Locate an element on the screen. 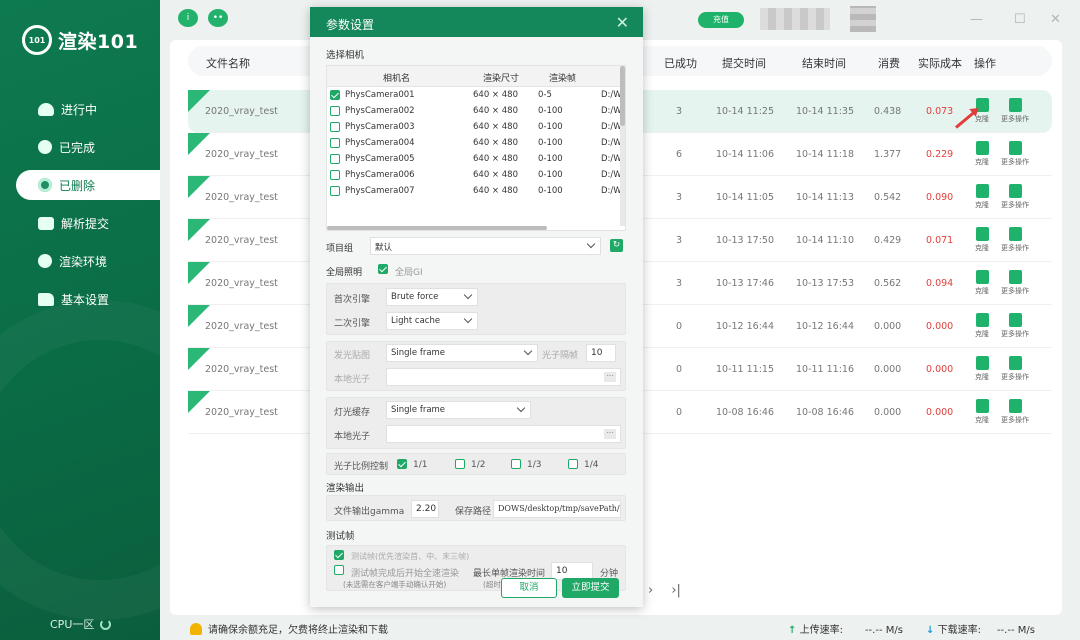 Image resolution: width=1080 pixels, height=640 pixels. camera-table-hscrollbar is located at coordinates (437, 228).